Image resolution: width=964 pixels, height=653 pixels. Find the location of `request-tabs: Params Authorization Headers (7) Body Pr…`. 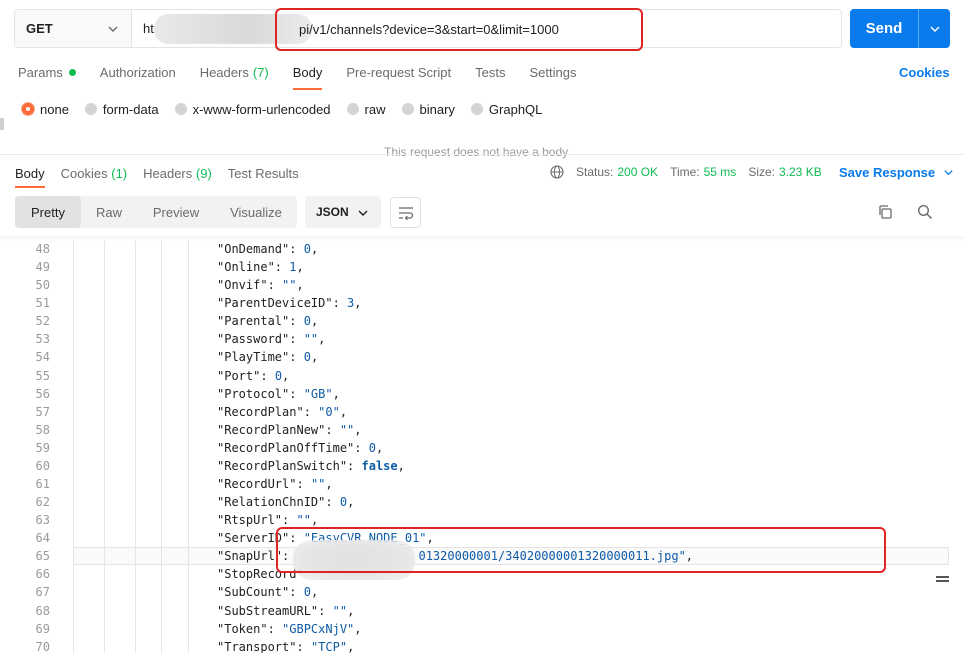

request-tabs: Params Authorization Headers (7) Body Pr… is located at coordinates (309, 74).